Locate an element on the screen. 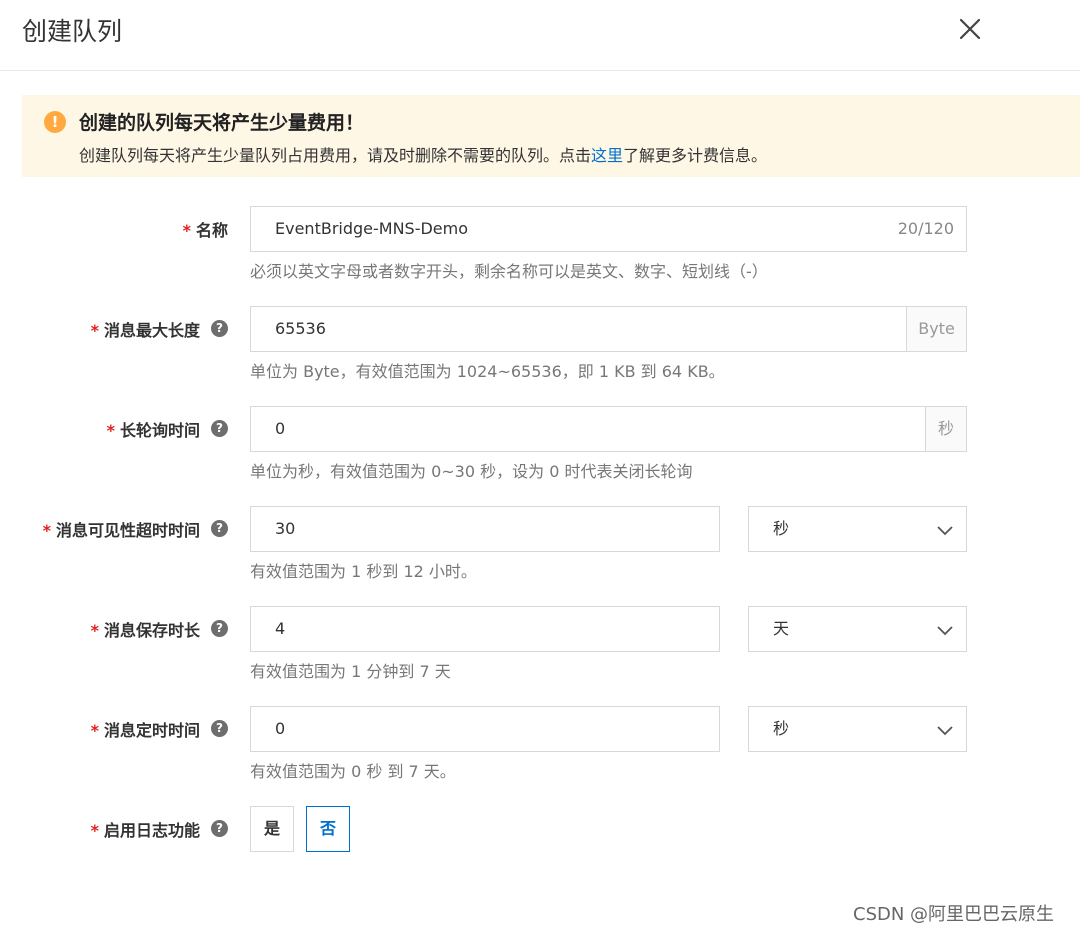 Image resolution: width=1080 pixels, height=931 pixels. retention-unit-select: 天 is located at coordinates (857, 629).